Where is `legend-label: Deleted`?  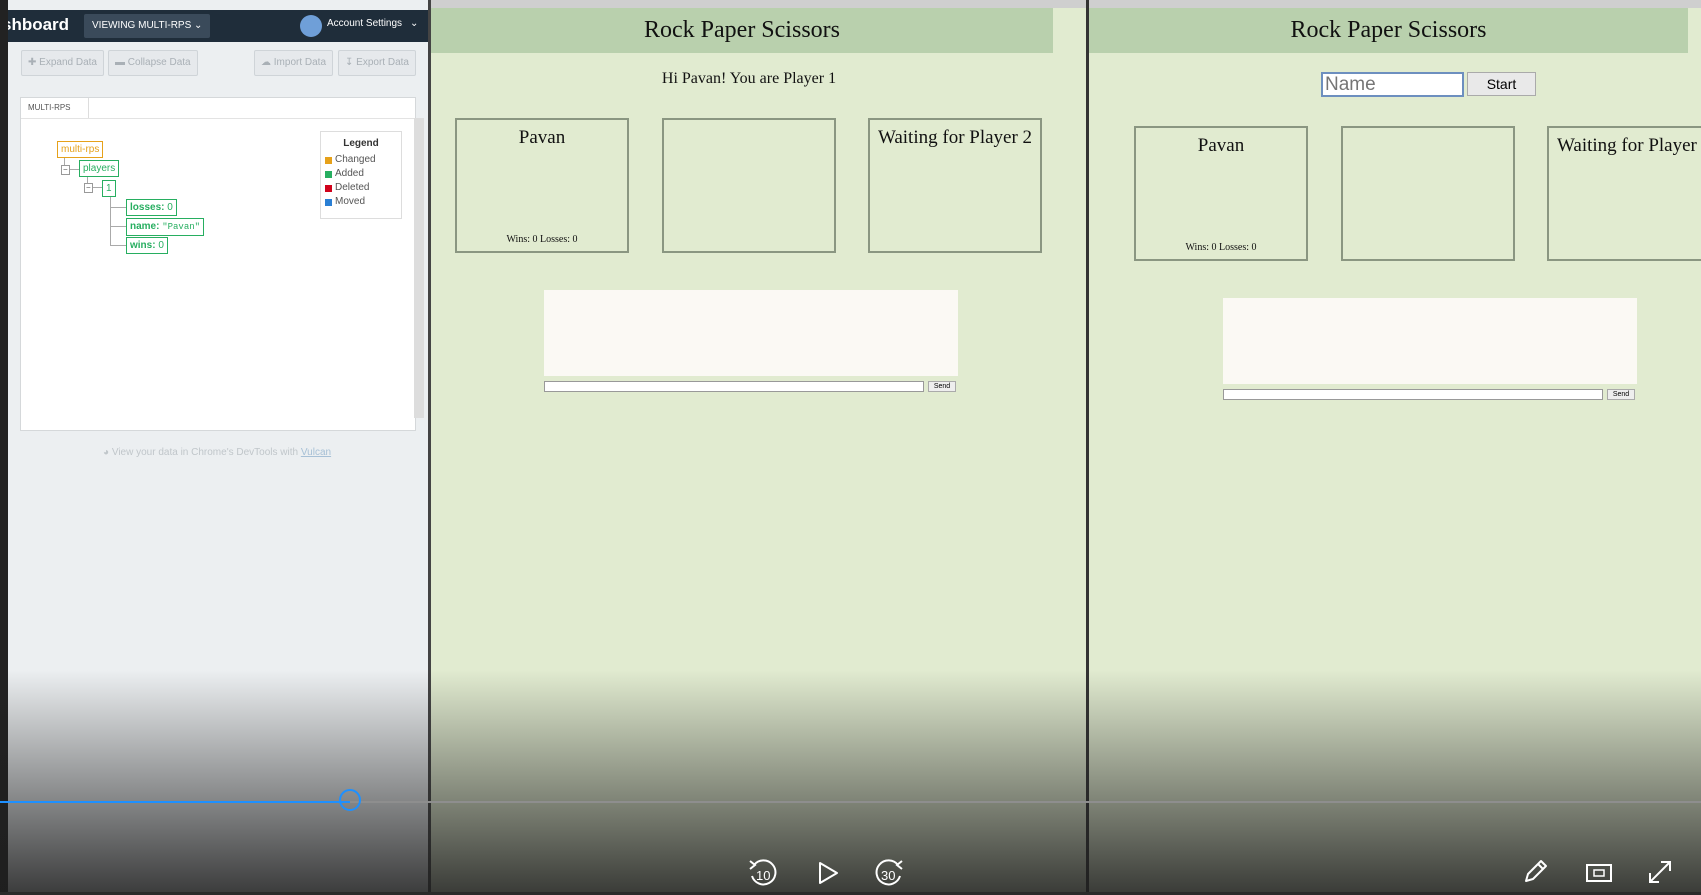 legend-label: Deleted is located at coordinates (352, 187).